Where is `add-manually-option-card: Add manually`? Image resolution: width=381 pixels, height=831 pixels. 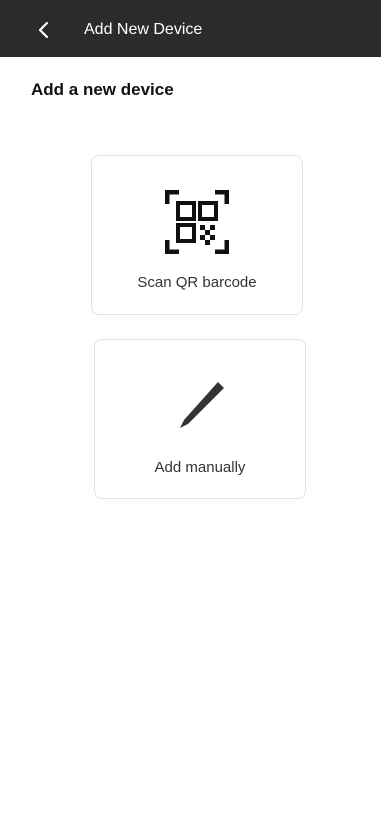
add-manually-option-card: Add manually is located at coordinates (200, 419).